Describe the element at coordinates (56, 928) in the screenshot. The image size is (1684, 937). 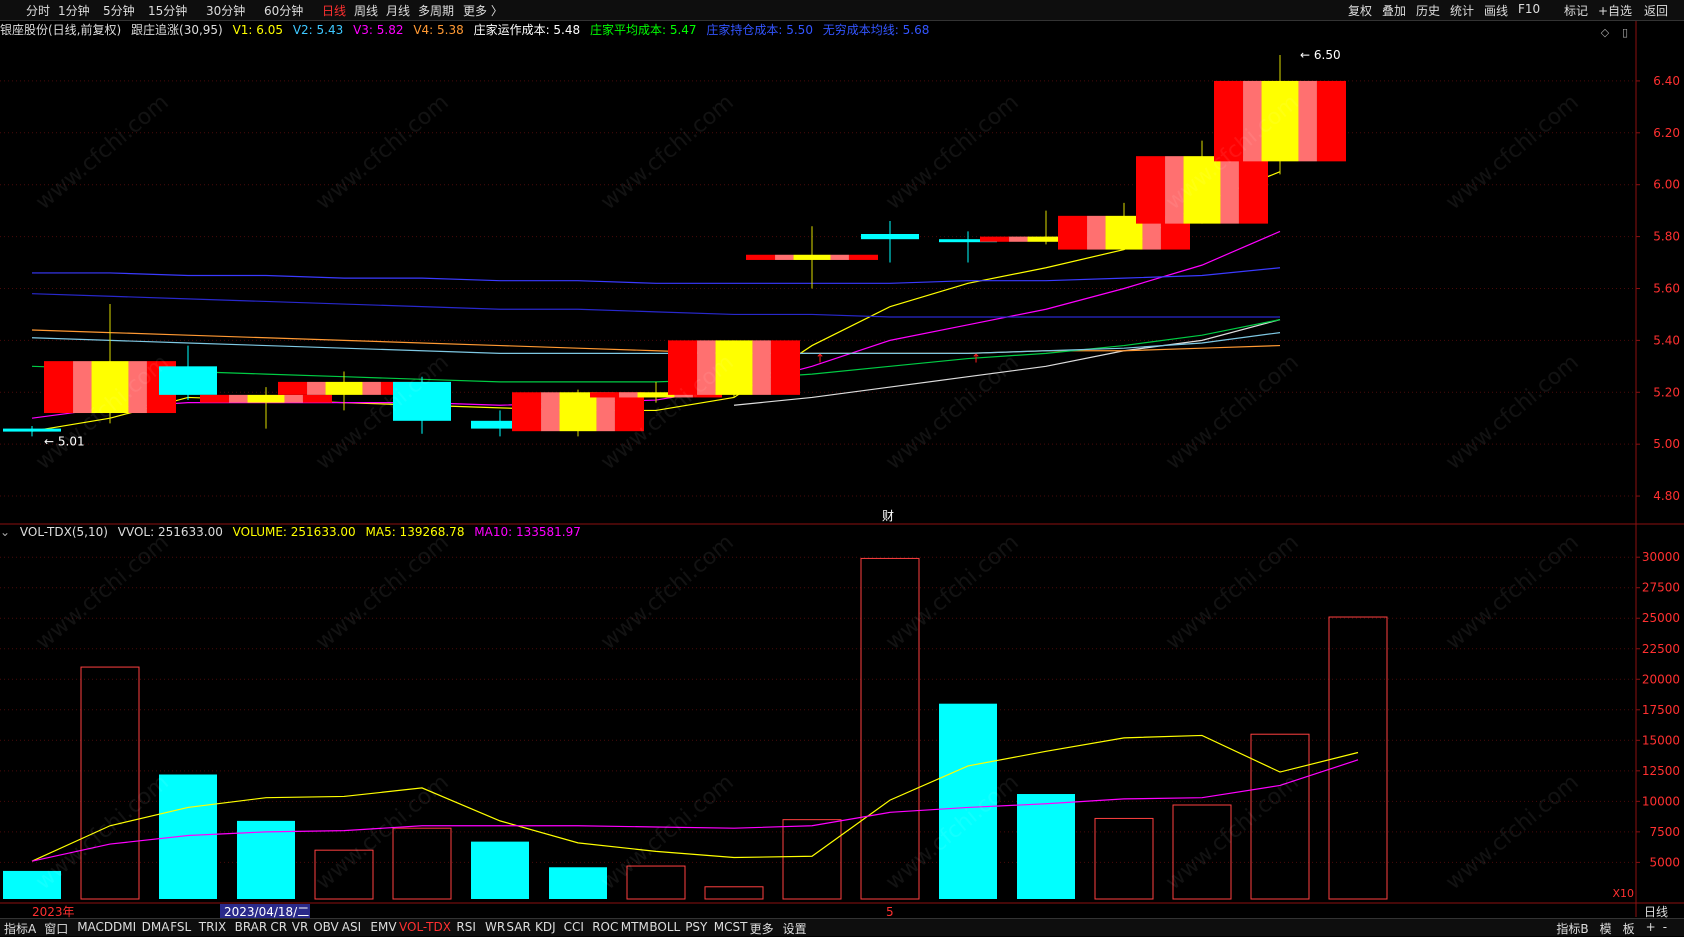
I see `indicator-tab-1: 窗口` at that location.